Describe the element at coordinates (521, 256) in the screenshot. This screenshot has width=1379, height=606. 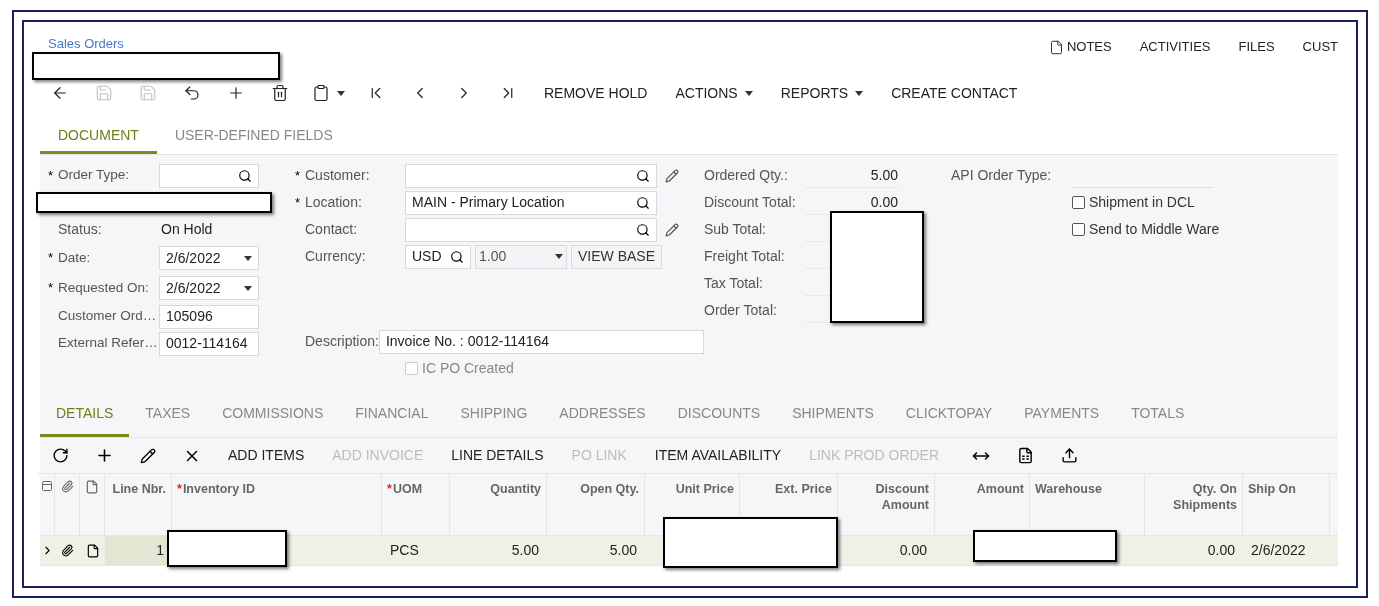
I see `rate-dropdown: 1.00` at that location.